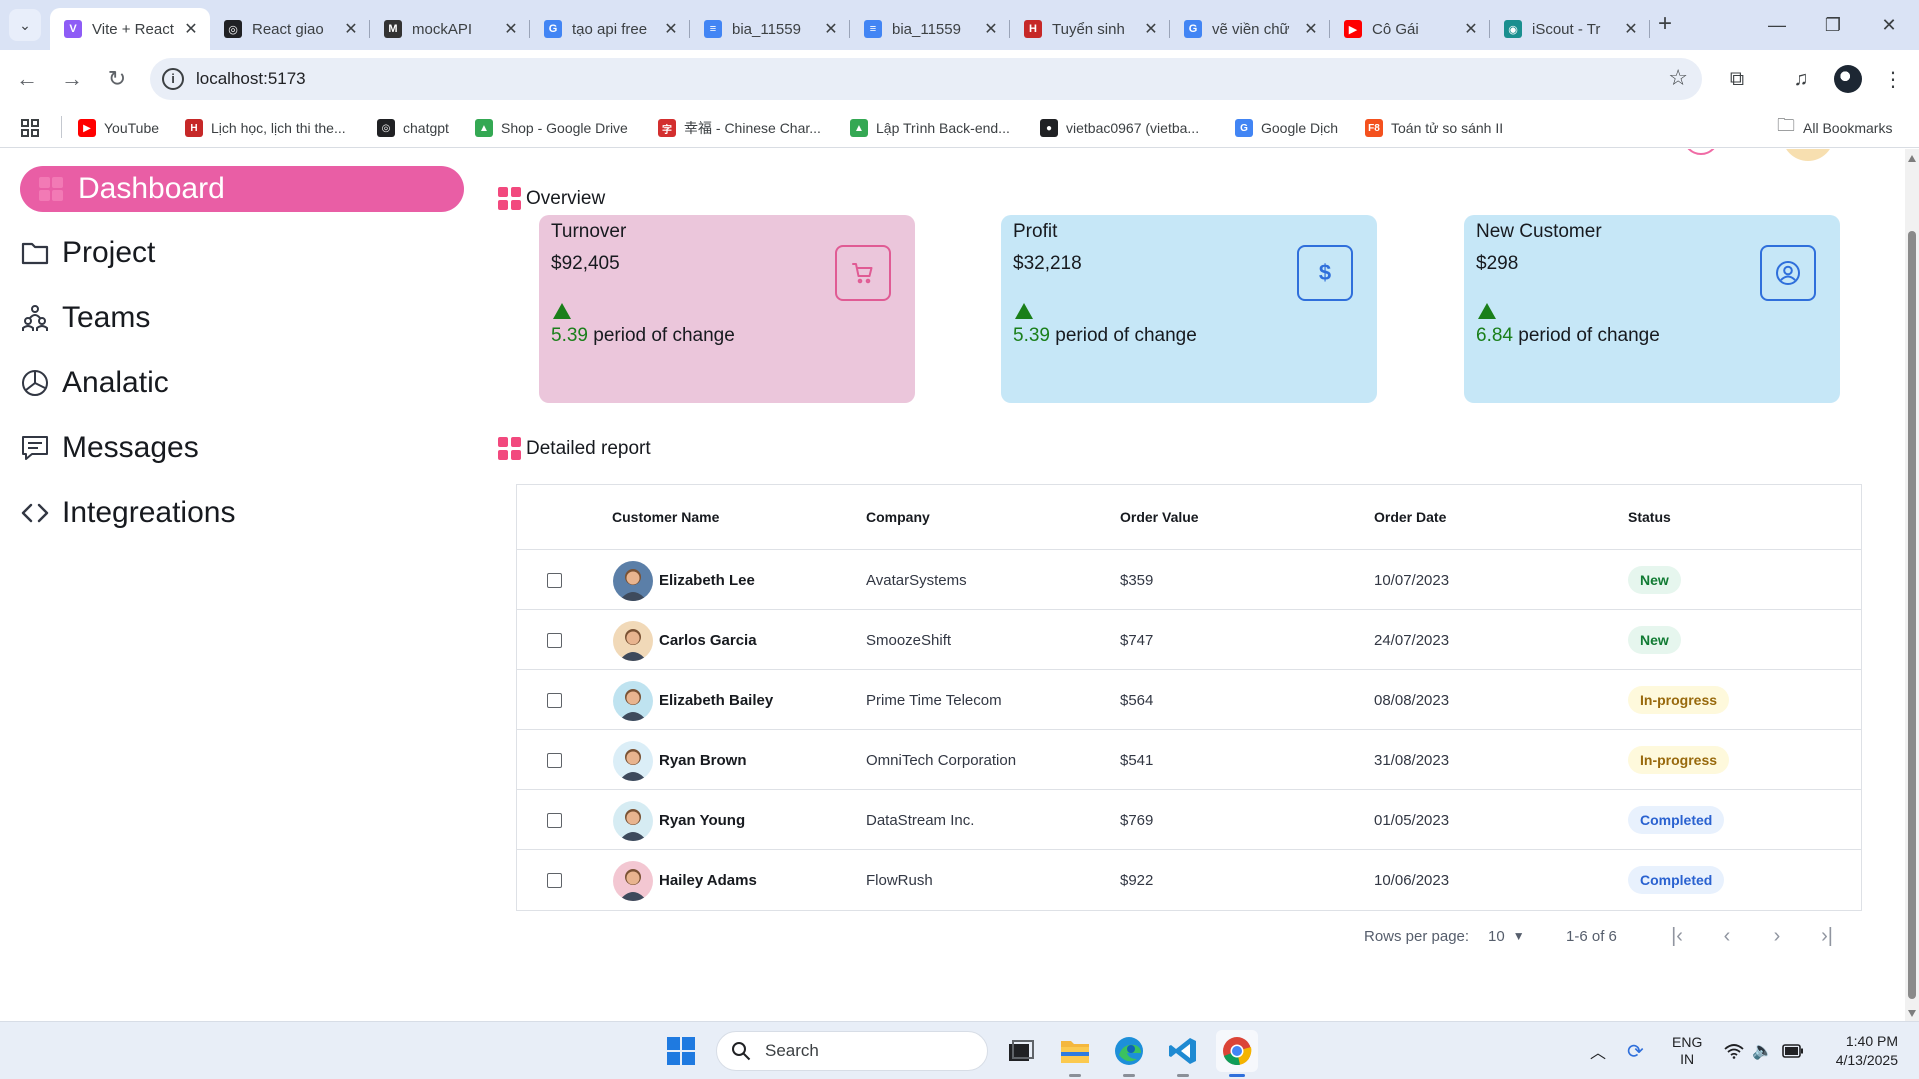 The height and width of the screenshot is (1079, 1919). I want to click on bookmark-item: ▶ YouTube, so click(118, 128).